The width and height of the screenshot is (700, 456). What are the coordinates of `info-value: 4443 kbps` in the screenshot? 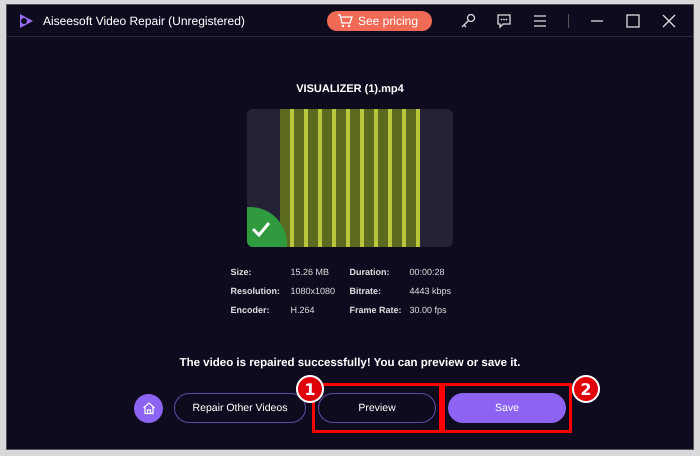 It's located at (431, 291).